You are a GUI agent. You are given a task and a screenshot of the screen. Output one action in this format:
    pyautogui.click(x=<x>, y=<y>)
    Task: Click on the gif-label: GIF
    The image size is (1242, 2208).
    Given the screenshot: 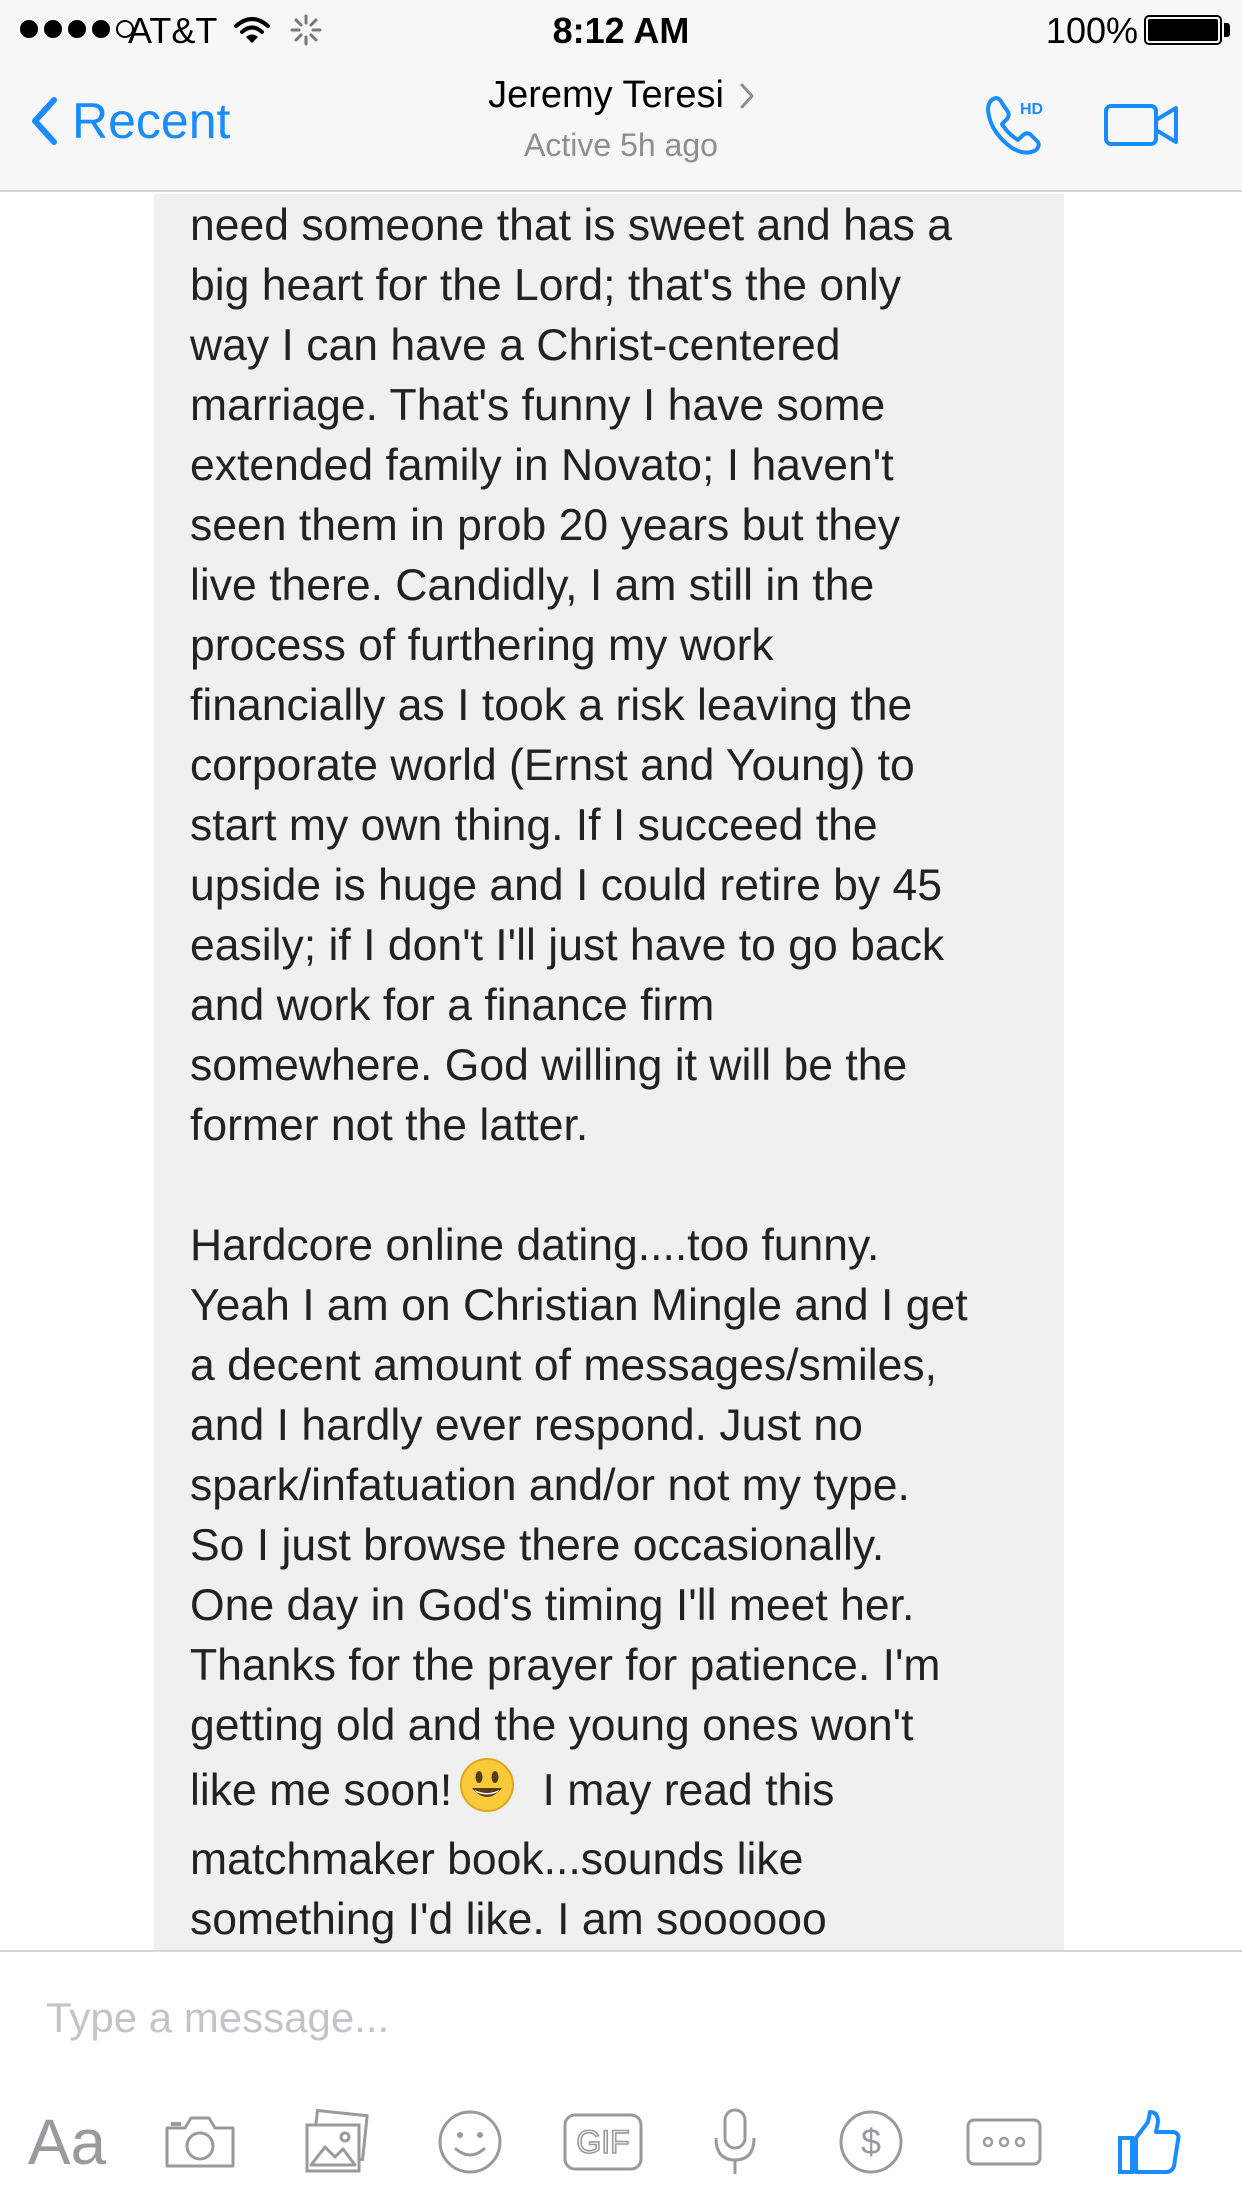 What is the action you would take?
    pyautogui.click(x=602, y=2142)
    